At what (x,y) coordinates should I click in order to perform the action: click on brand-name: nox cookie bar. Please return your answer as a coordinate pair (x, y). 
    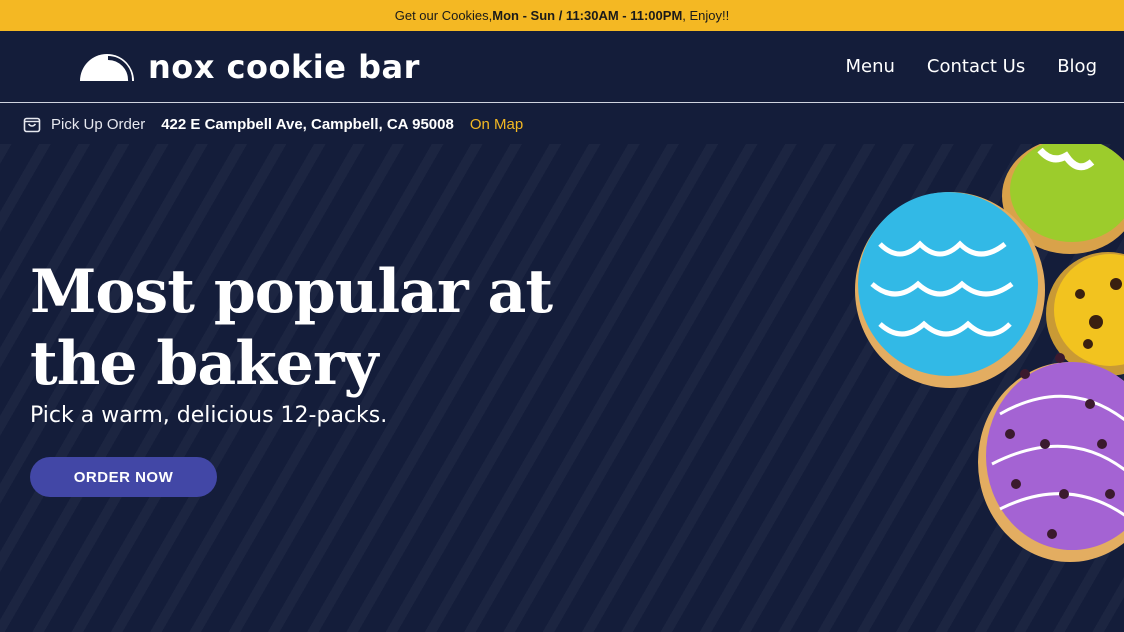
    Looking at the image, I should click on (284, 67).